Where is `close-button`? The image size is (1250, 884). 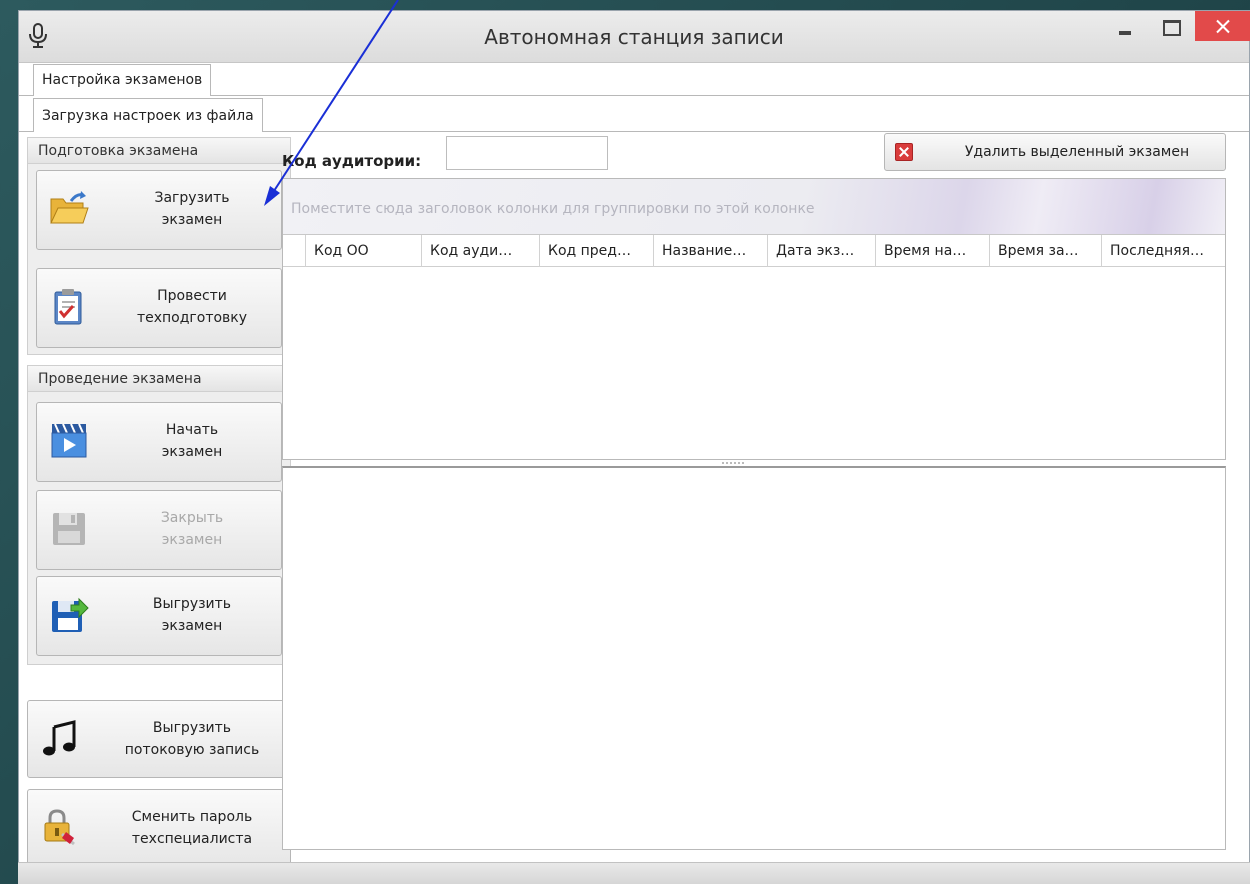 close-button is located at coordinates (1222, 26).